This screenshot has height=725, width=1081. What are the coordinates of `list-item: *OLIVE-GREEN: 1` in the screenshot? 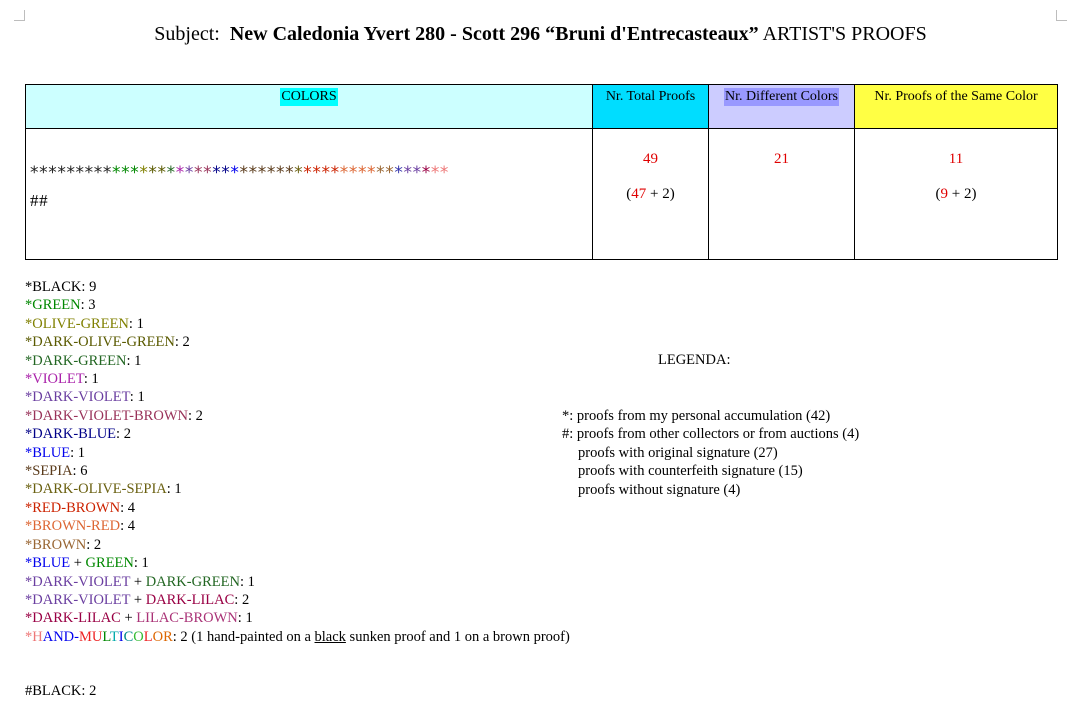 It's located at (84, 323).